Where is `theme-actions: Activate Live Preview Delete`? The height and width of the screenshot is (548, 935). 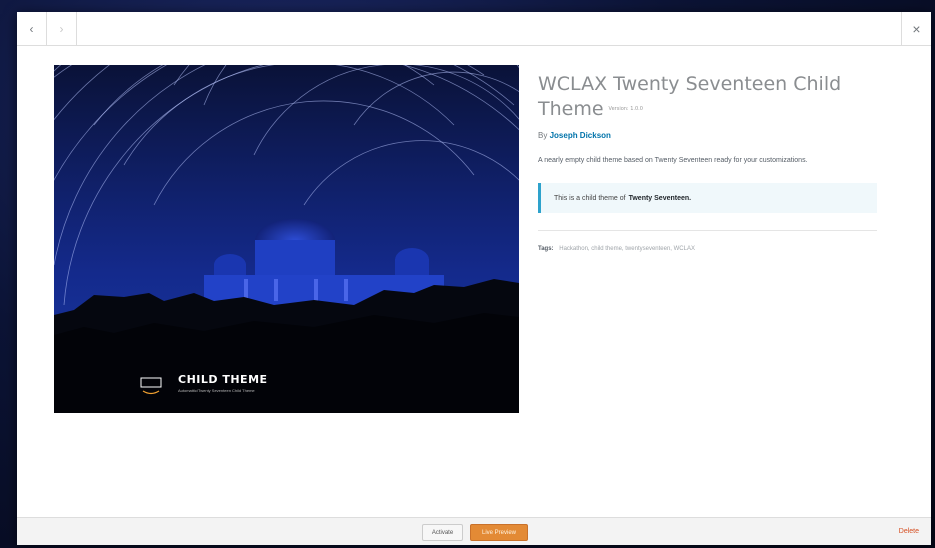
theme-actions: Activate Live Preview Delete is located at coordinates (474, 531).